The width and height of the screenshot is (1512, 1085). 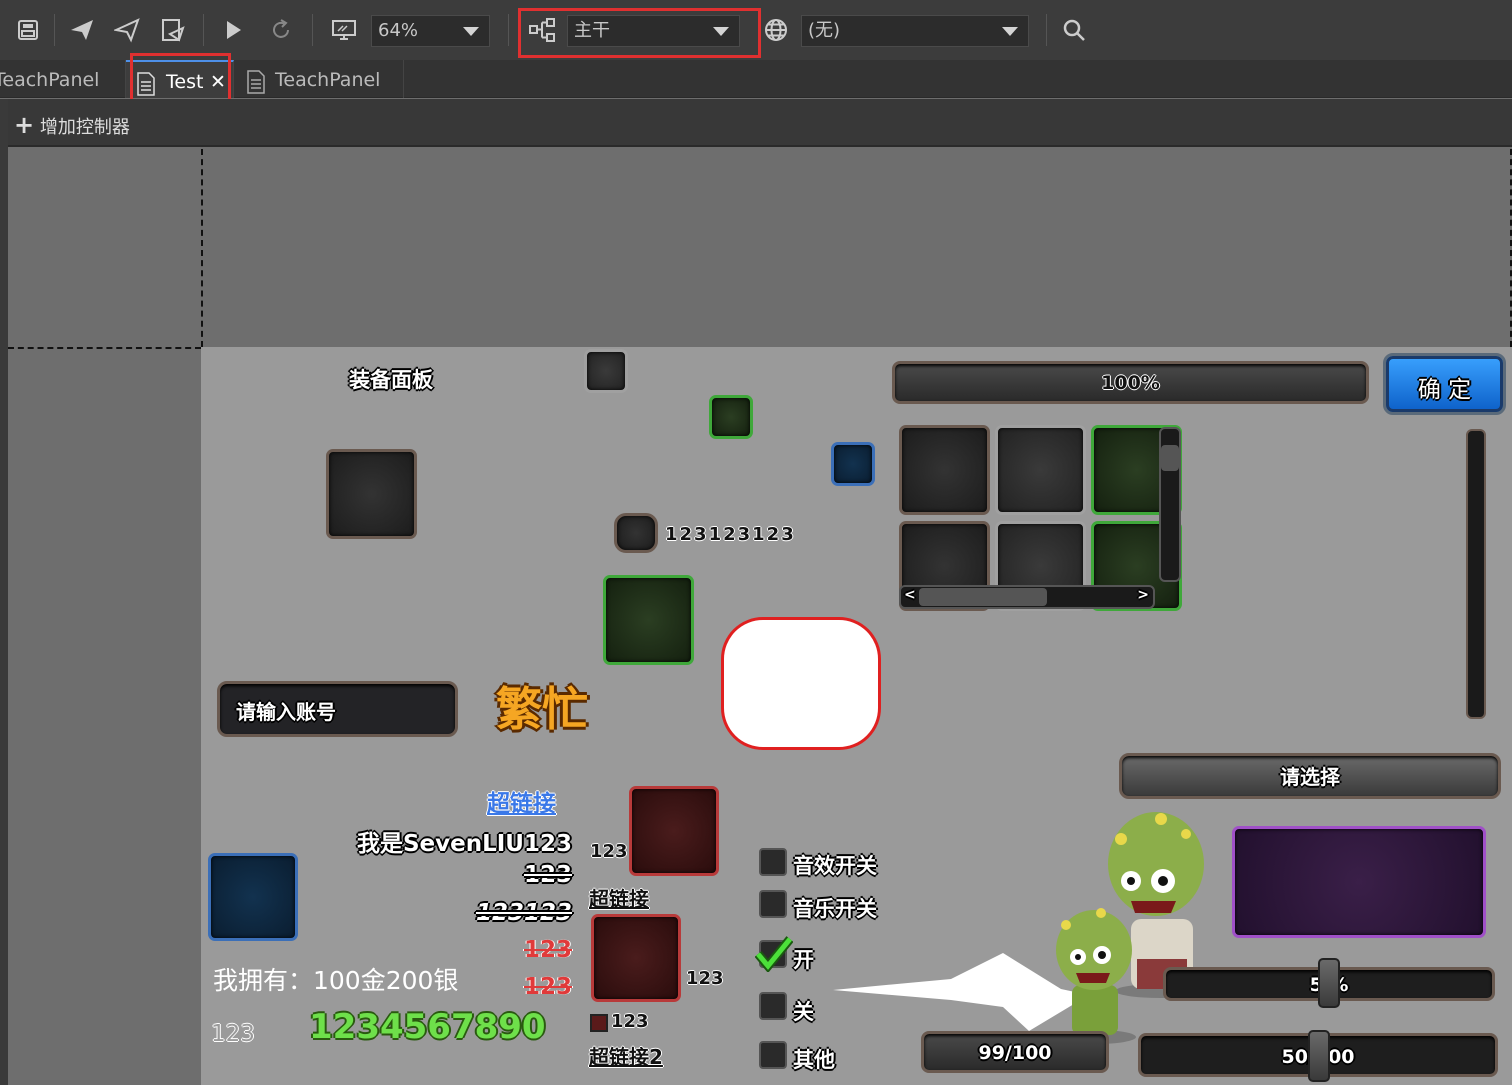 I want to click on checkbox-label: 音乐开关, so click(x=835, y=909).